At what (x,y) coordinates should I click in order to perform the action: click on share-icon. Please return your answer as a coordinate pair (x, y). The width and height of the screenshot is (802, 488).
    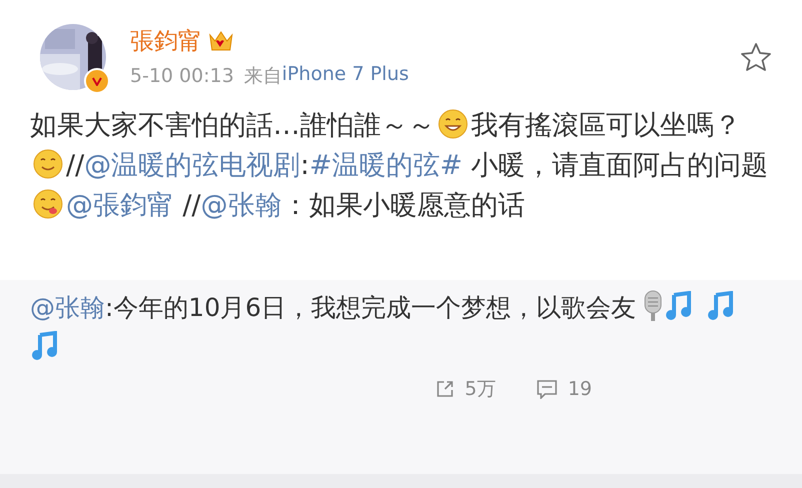
    Looking at the image, I should click on (444, 389).